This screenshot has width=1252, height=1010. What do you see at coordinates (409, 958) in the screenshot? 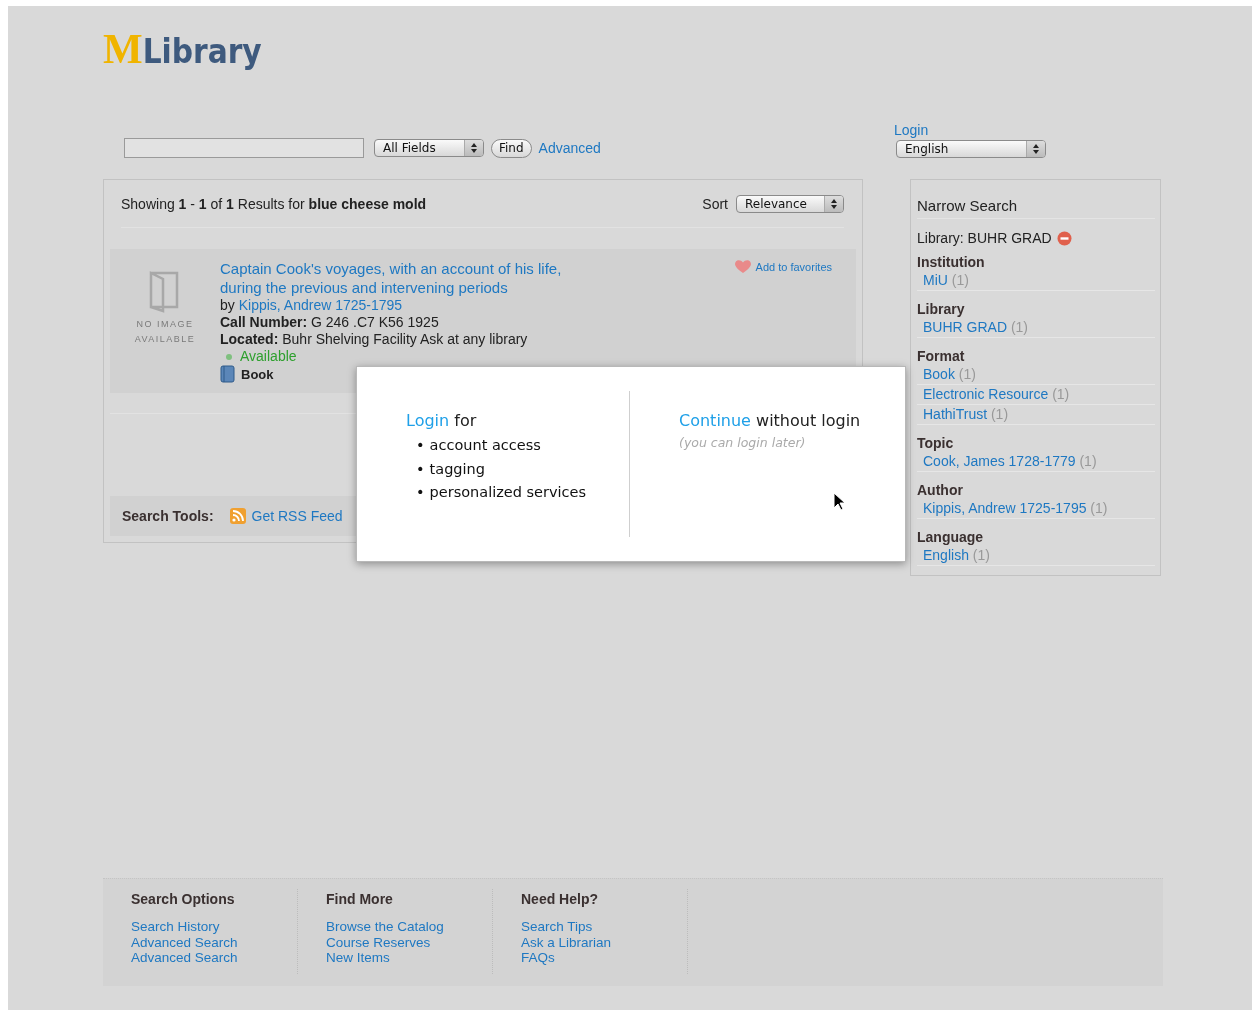
I see `footer-link: New Items` at bounding box center [409, 958].